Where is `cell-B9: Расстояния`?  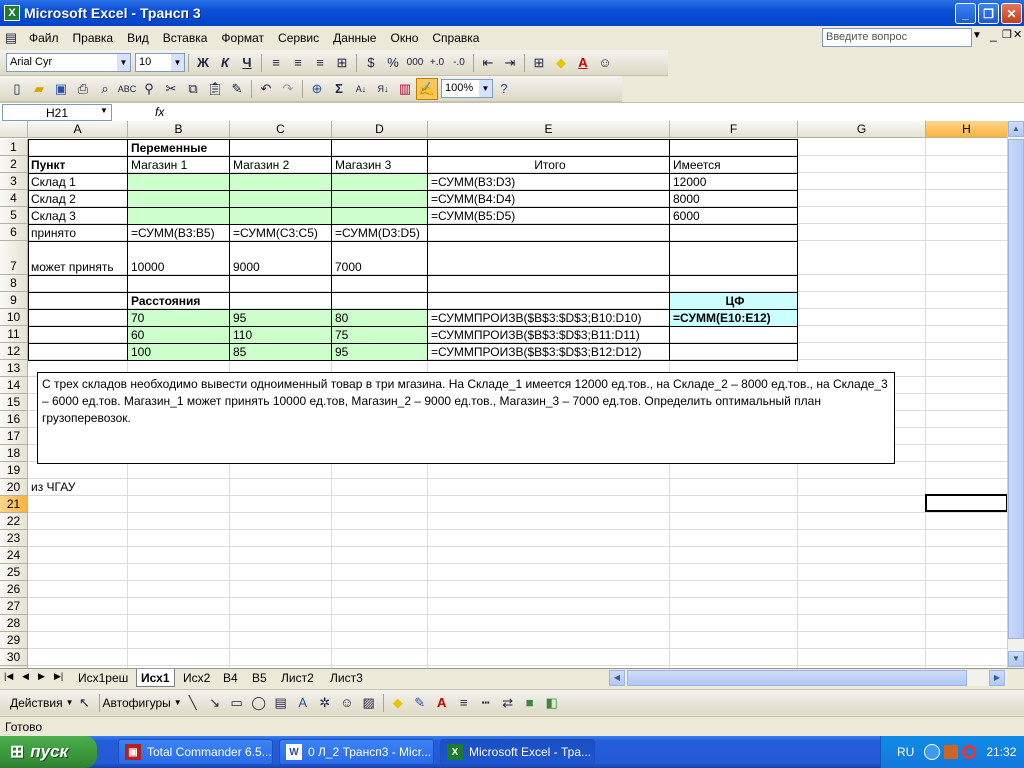
cell-B9: Расстояния is located at coordinates (164, 301).